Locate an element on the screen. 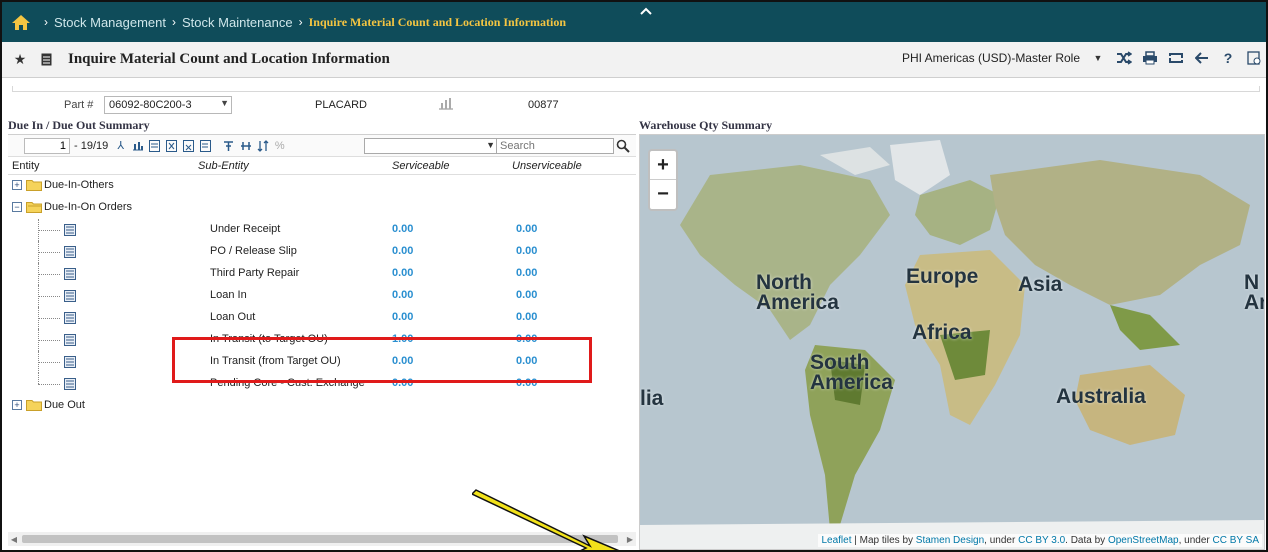 This screenshot has height=552, width=1268. attribution-text: | Map tiles by is located at coordinates (883, 540).